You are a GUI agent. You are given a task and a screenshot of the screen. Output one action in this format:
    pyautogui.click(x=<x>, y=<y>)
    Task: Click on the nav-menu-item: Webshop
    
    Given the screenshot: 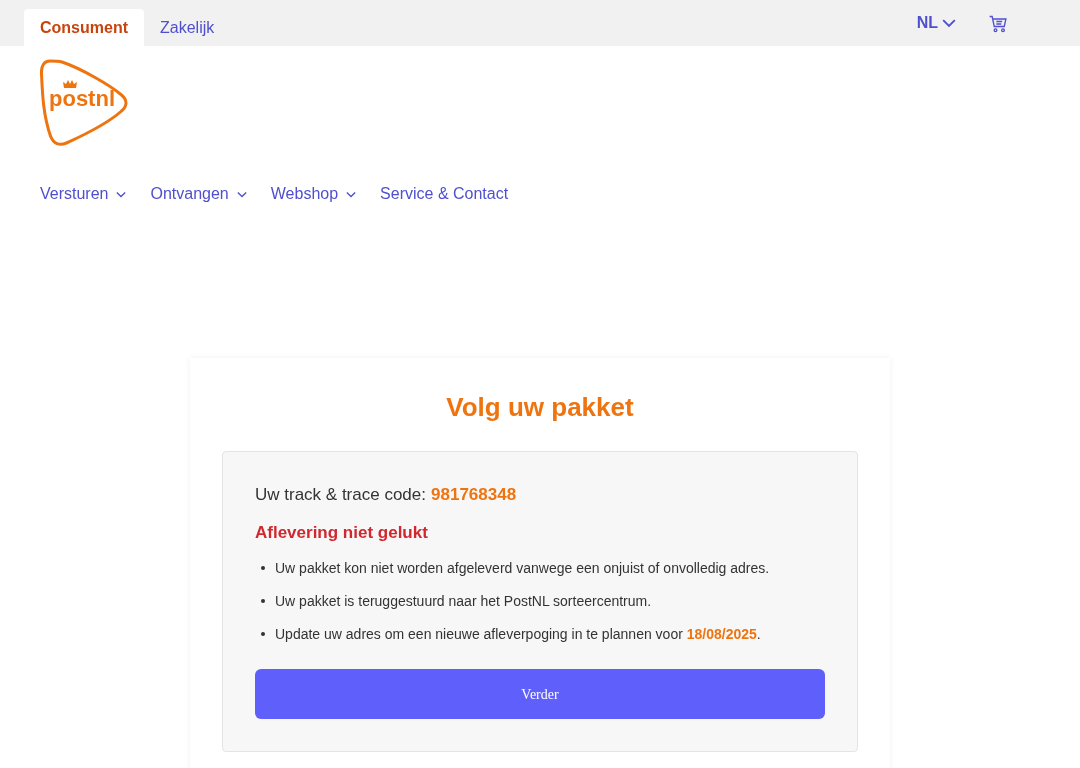 What is the action you would take?
    pyautogui.click(x=313, y=194)
    